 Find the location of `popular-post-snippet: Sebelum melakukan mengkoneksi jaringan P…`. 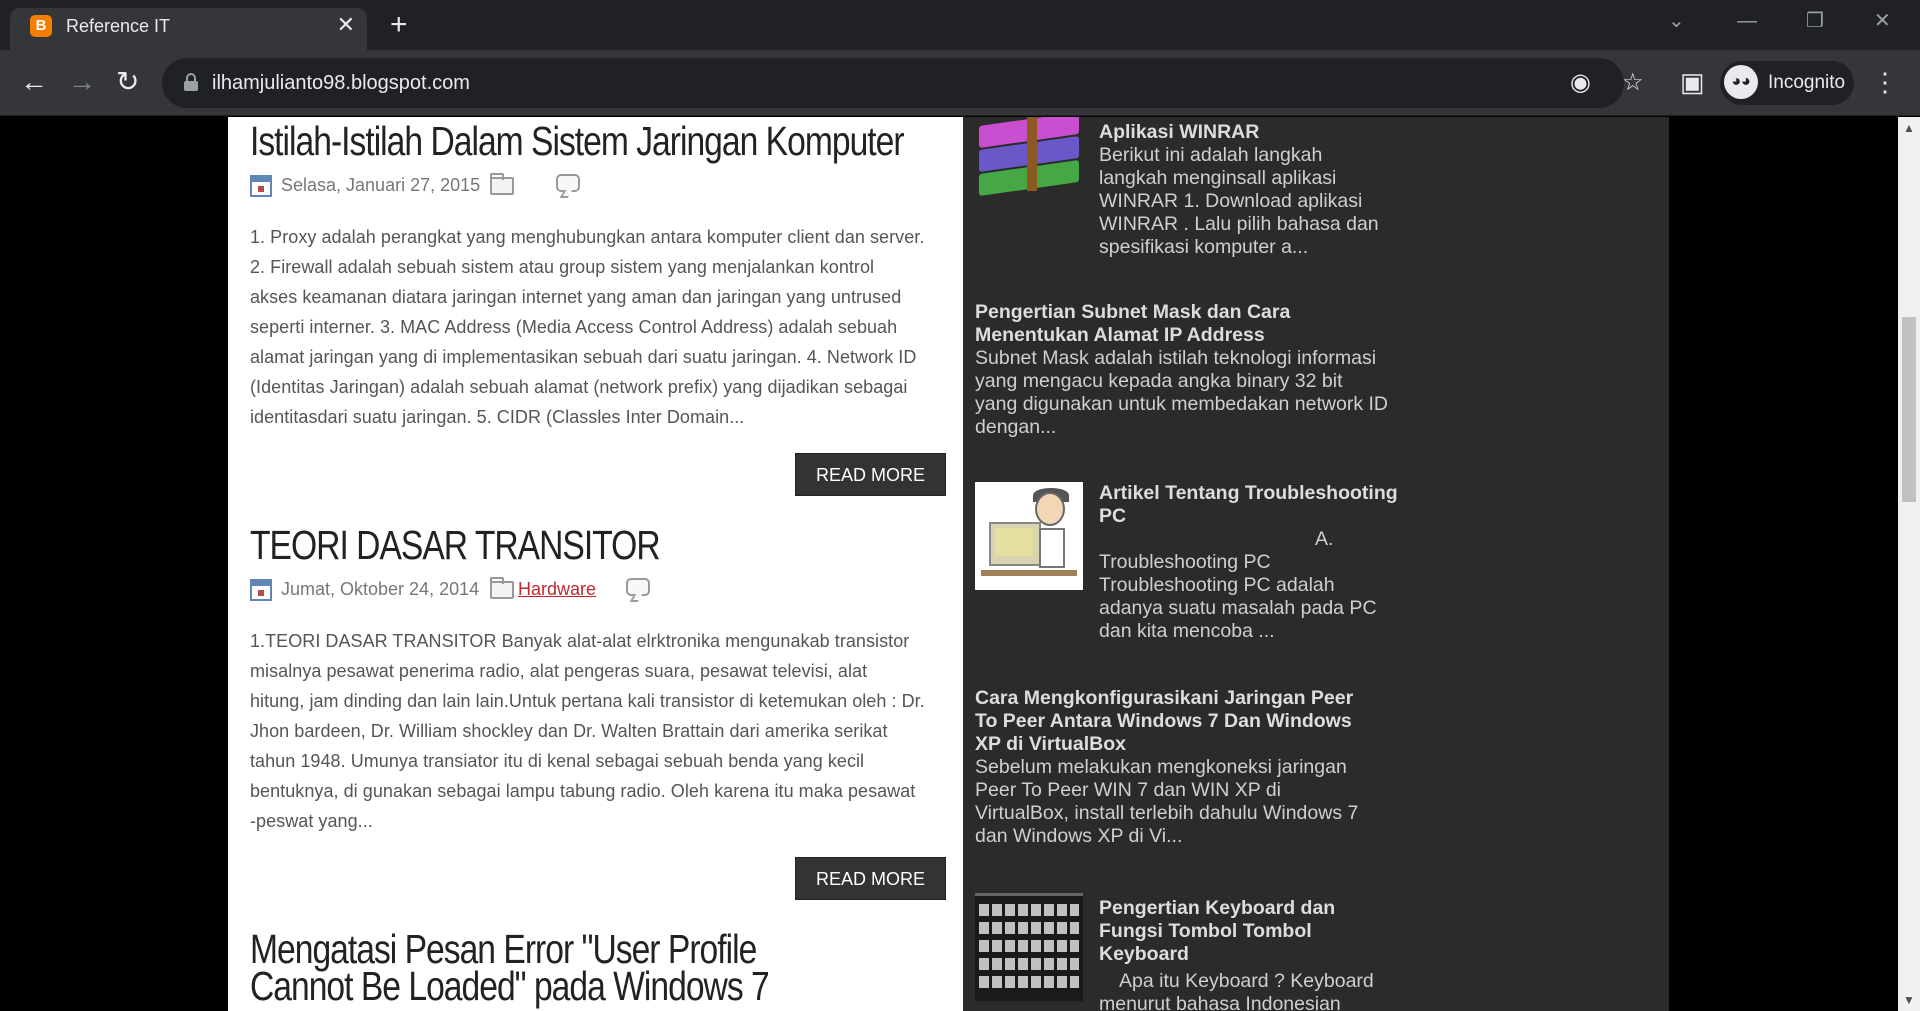

popular-post-snippet: Sebelum melakukan mengkoneksi jaringan P… is located at coordinates (1167, 801).